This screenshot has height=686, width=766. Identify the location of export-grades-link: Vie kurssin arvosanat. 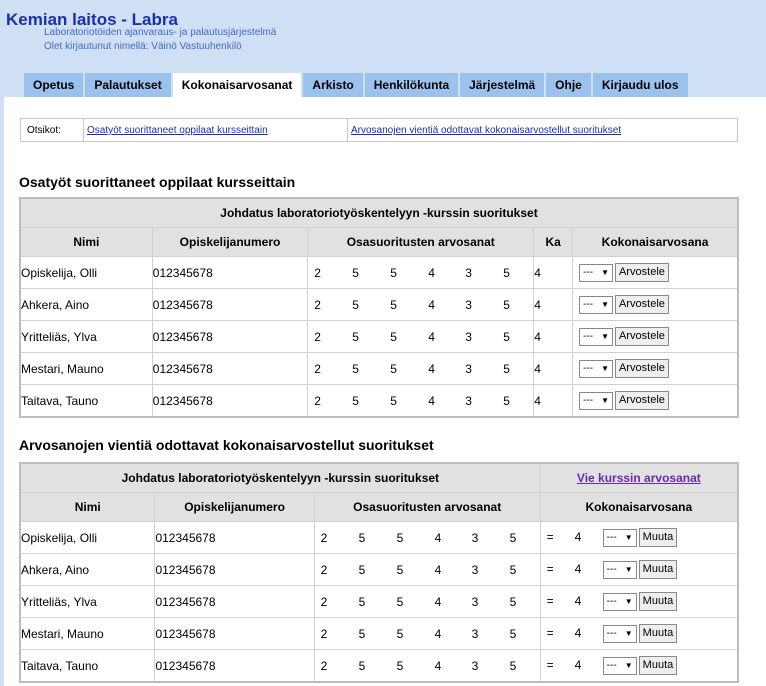
(639, 478).